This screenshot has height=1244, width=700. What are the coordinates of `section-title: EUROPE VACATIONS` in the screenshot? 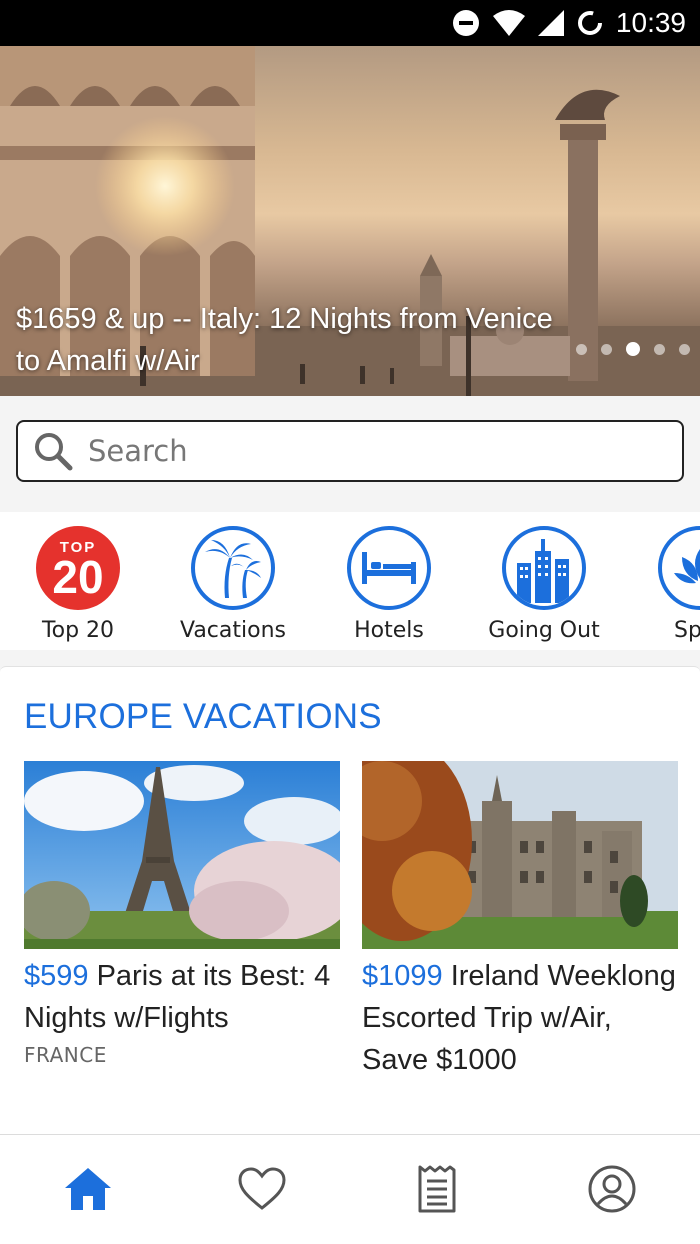 It's located at (203, 717).